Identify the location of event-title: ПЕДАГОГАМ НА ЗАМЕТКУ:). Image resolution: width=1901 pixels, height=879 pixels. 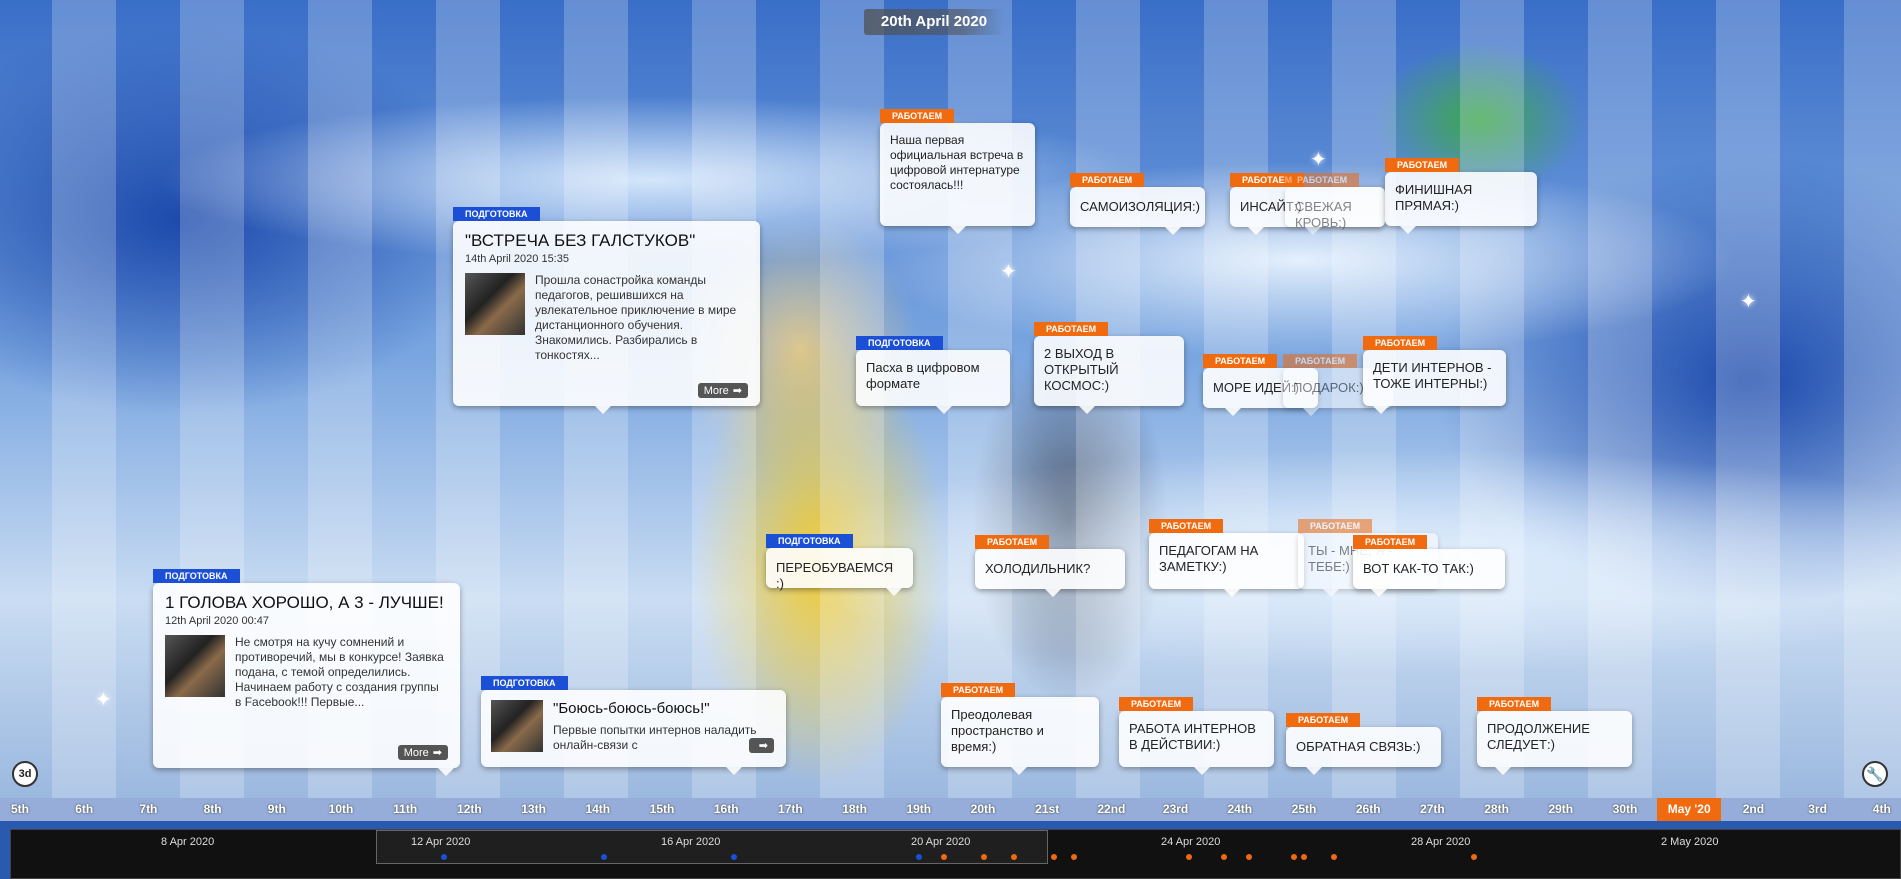
(1209, 558).